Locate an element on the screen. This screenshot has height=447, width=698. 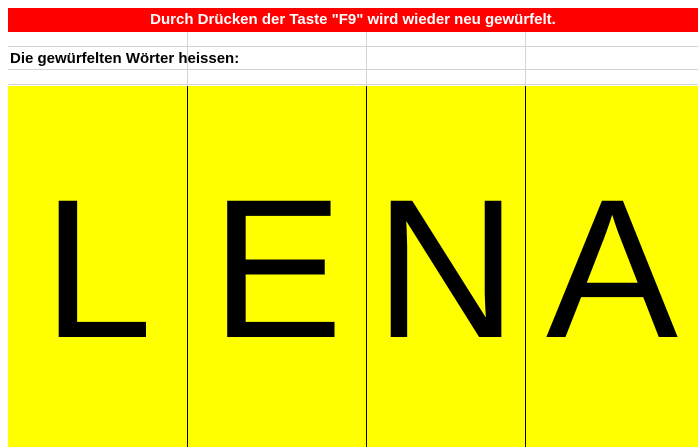
letter: N is located at coordinates (446, 268).